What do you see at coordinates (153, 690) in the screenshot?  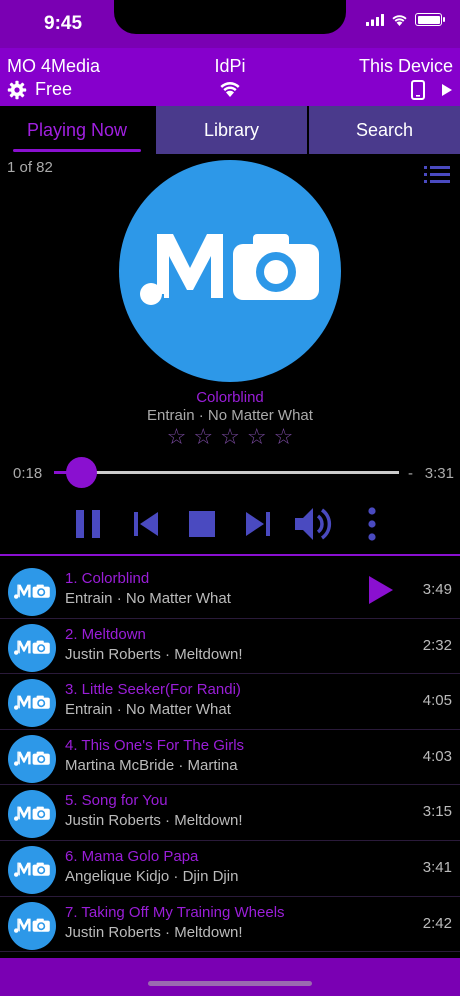 I see `track-title: 3. Little Seeker(For Randi)` at bounding box center [153, 690].